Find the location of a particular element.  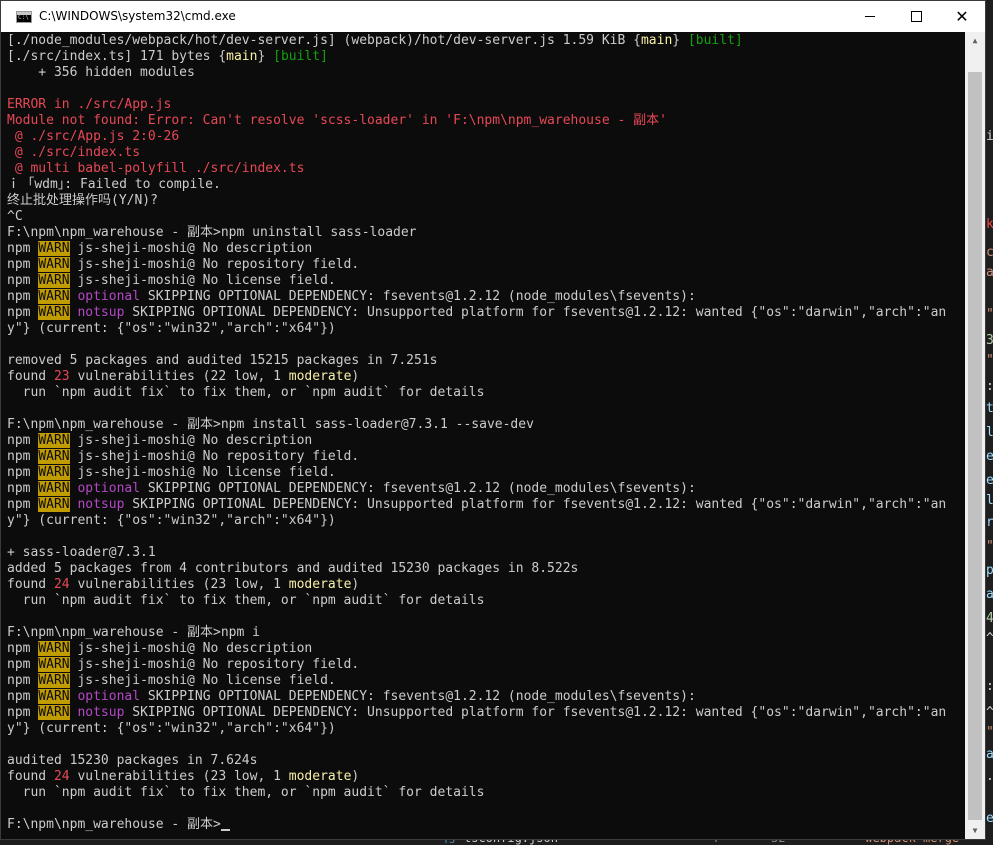

console-line: ^C is located at coordinates (486, 217).